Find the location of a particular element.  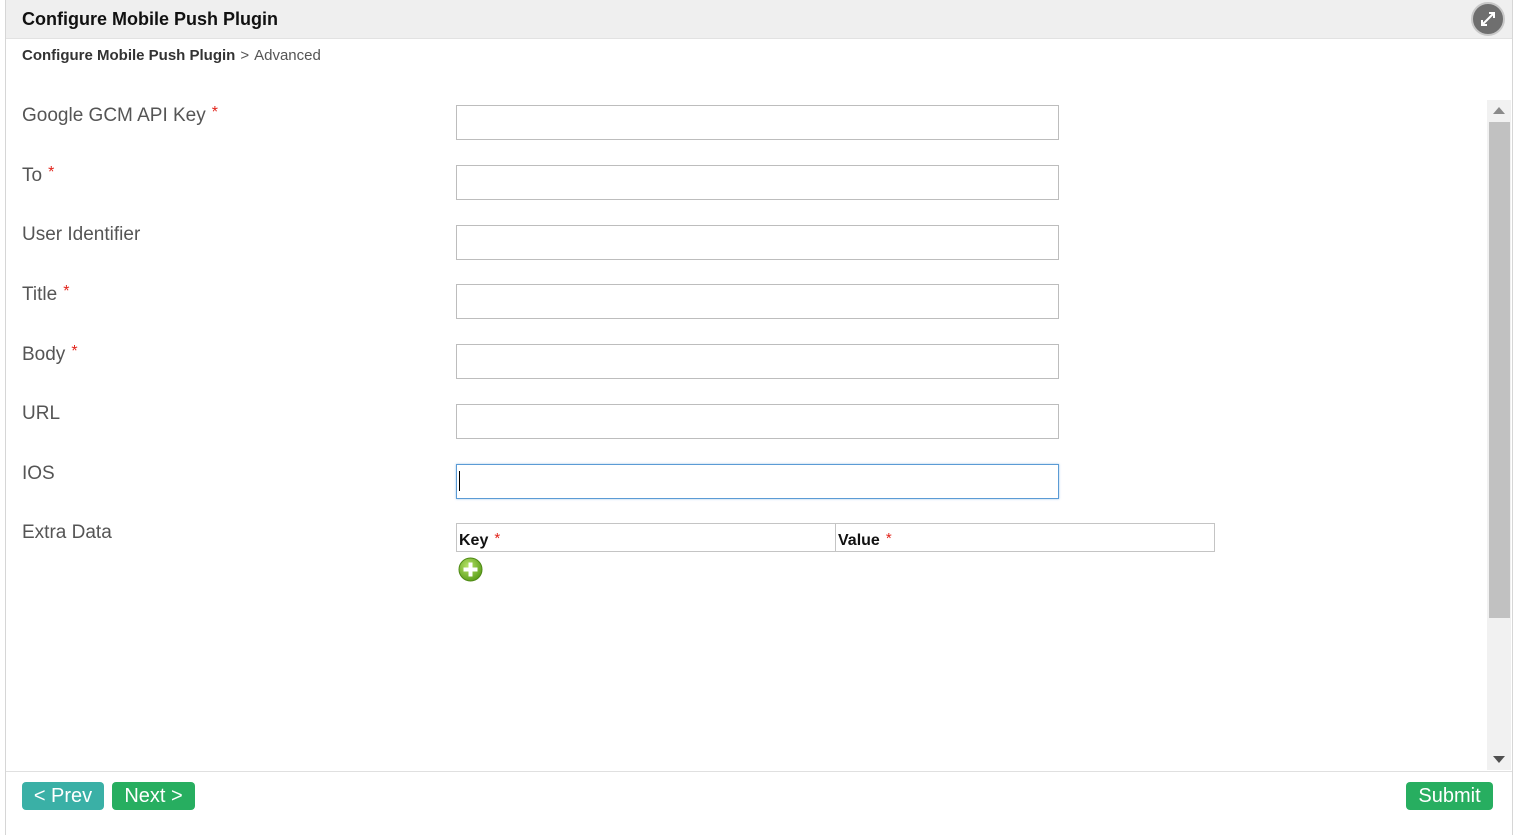

next-button: Next > is located at coordinates (153, 796).